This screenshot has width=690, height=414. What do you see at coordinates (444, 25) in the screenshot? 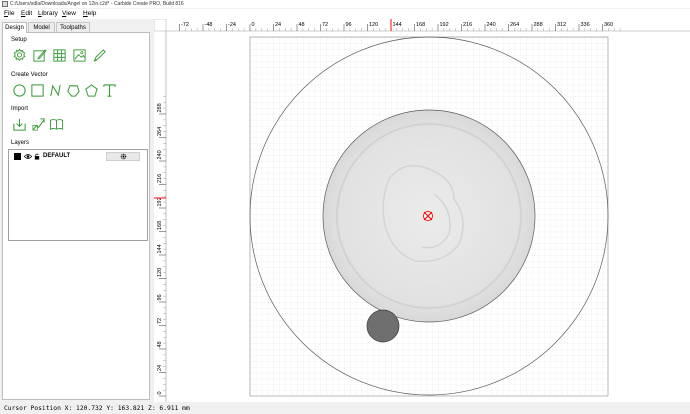
I see `x-ruler-label: 192` at bounding box center [444, 25].